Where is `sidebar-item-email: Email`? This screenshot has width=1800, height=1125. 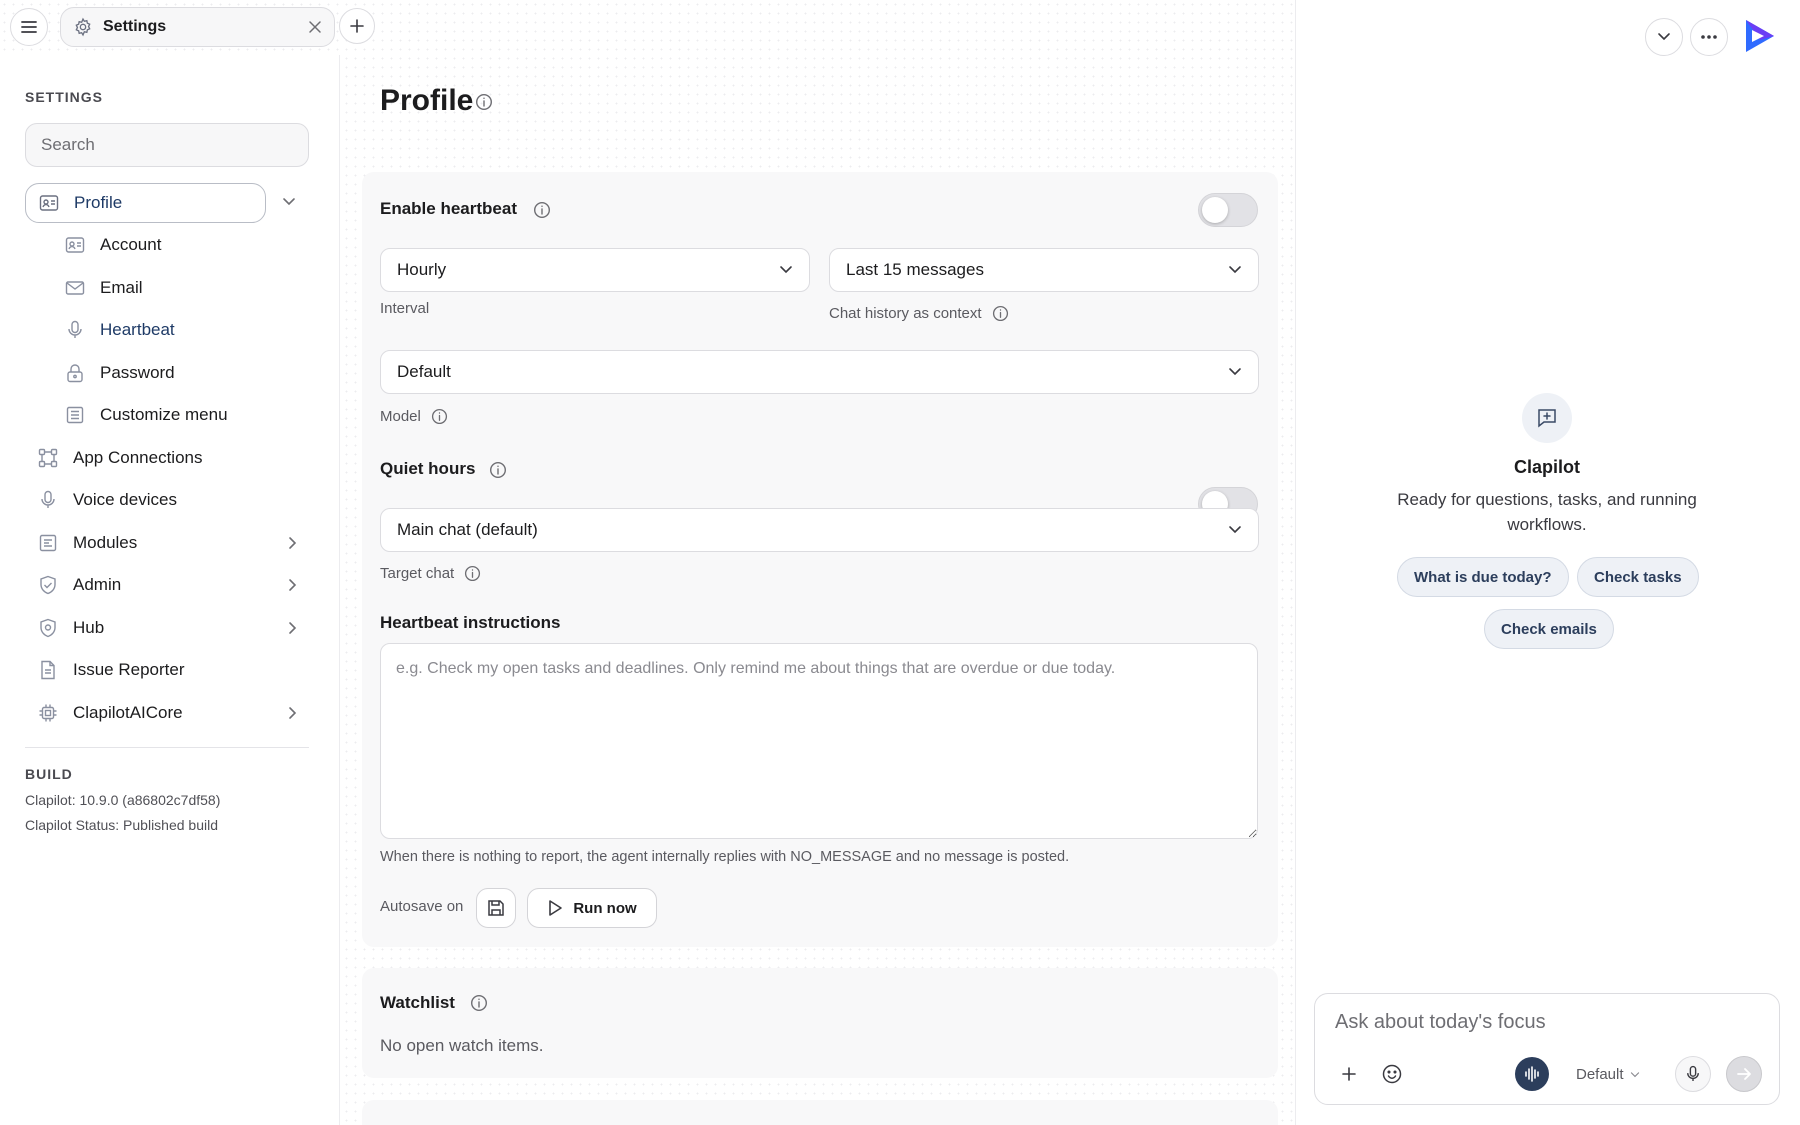 sidebar-item-email: Email is located at coordinates (103, 288).